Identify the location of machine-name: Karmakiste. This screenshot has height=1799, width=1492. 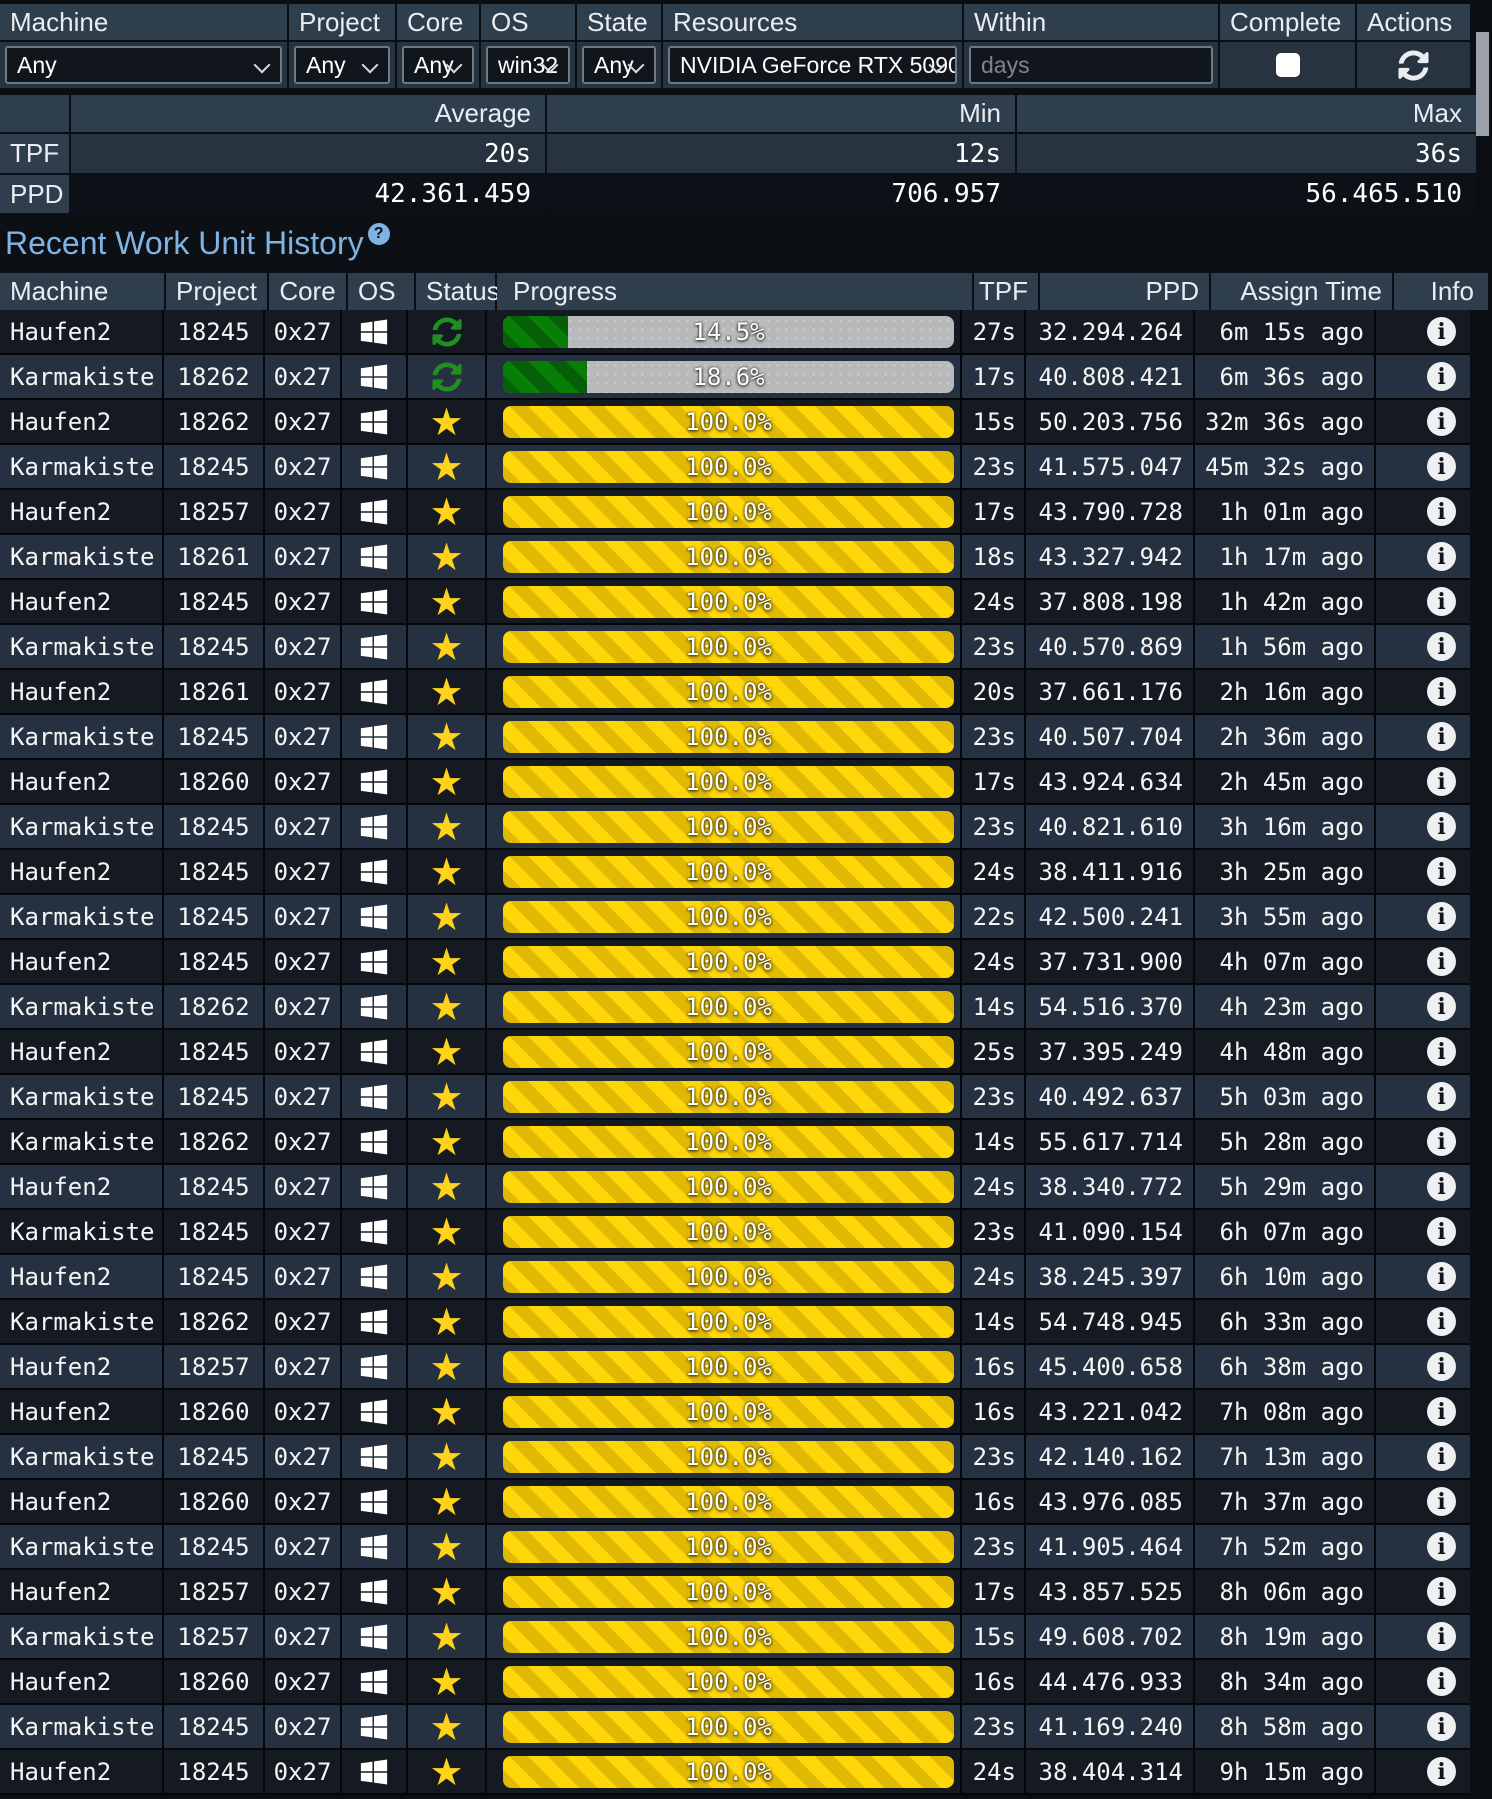
(82, 1321).